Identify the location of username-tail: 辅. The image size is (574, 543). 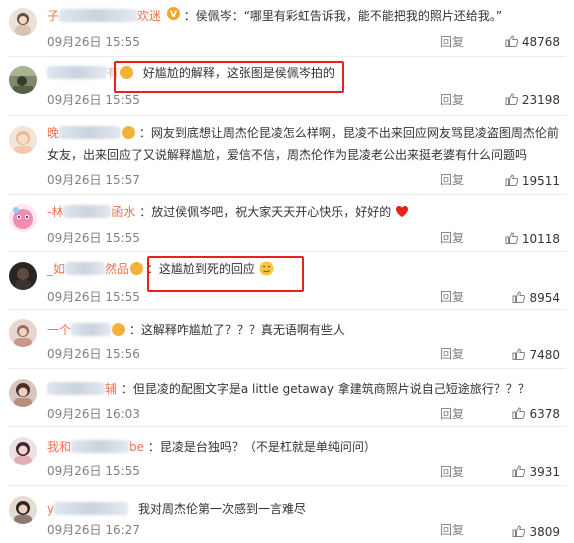
(111, 389).